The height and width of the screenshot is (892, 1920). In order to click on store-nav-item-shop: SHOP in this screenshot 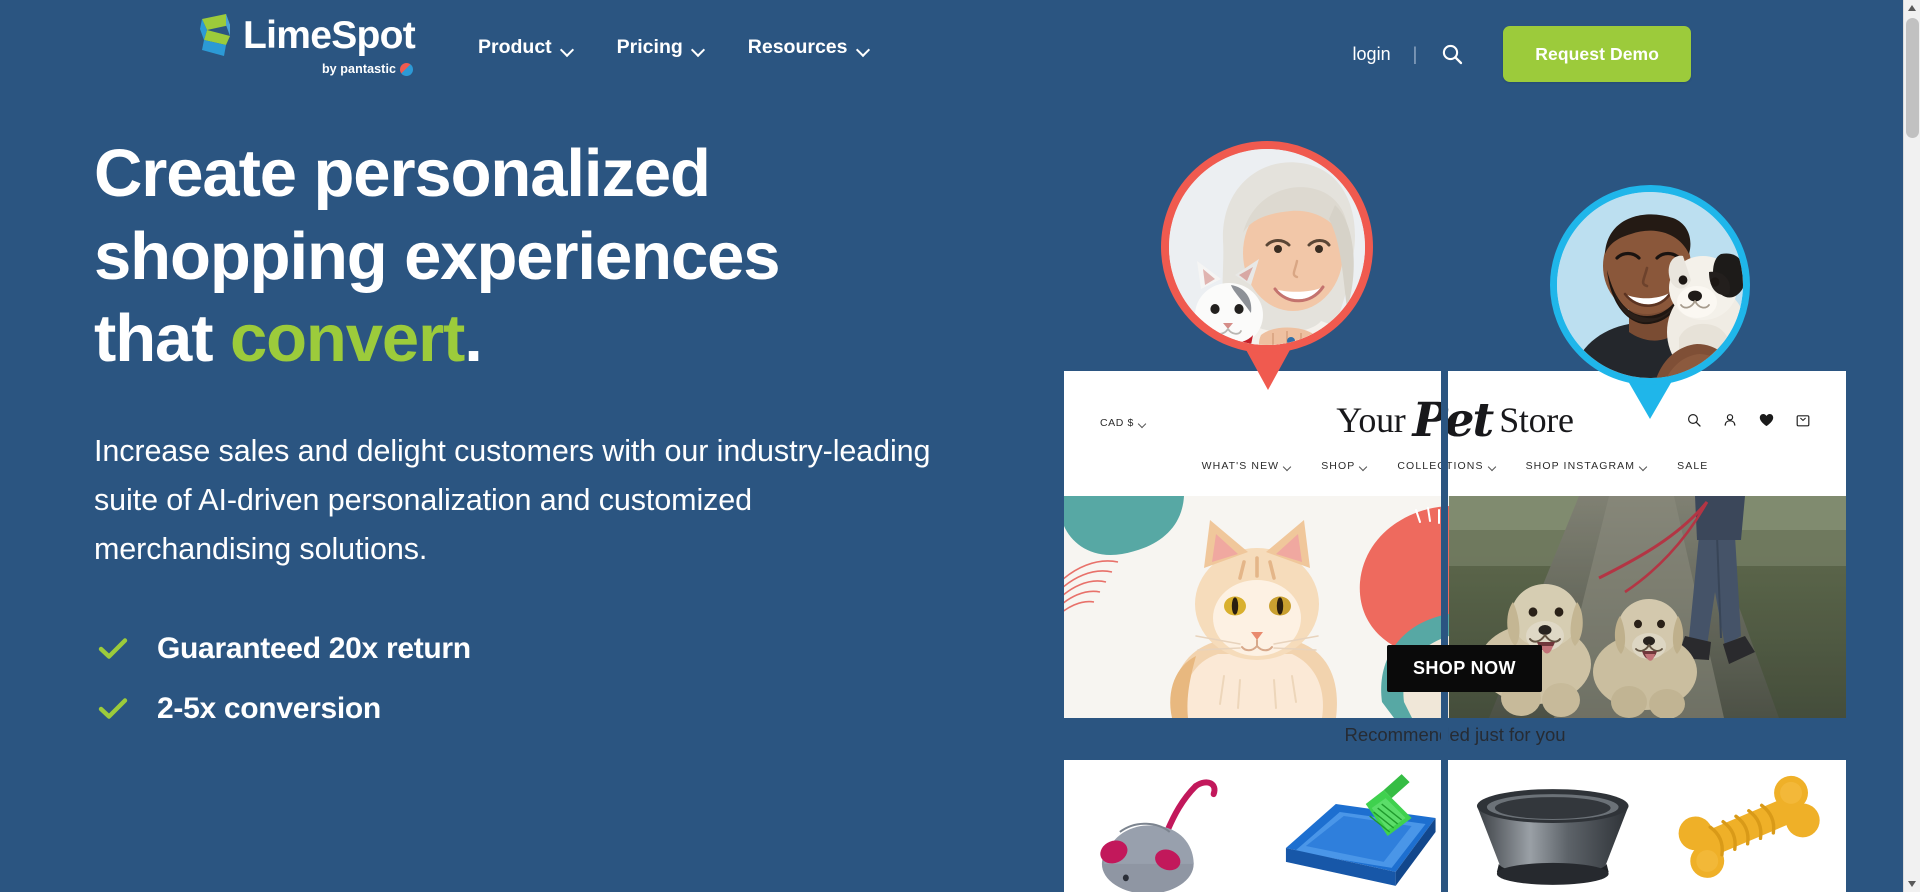, I will do `click(1344, 466)`.